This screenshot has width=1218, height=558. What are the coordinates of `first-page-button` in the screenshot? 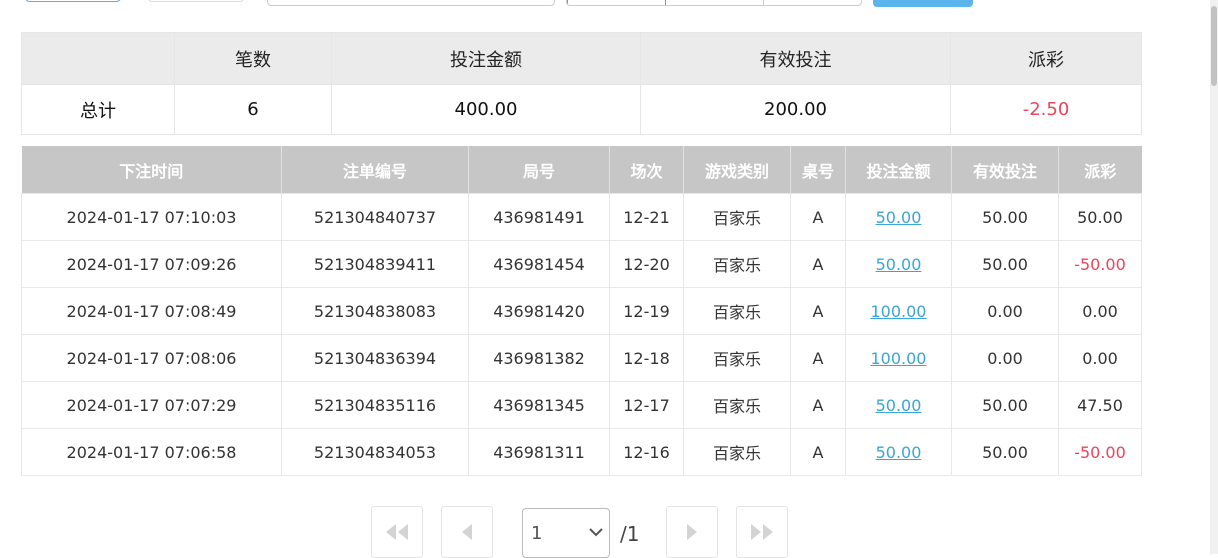 It's located at (397, 532).